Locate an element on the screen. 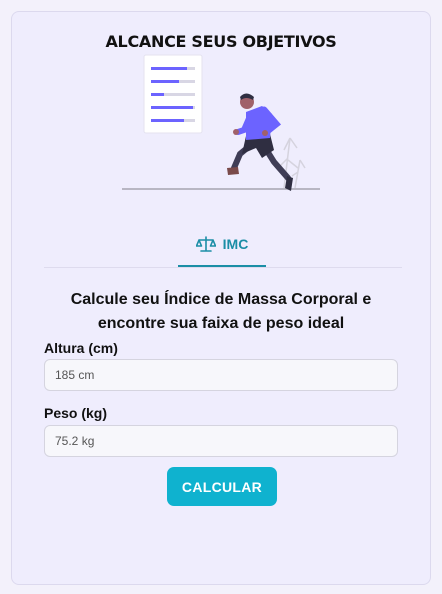 The image size is (442, 594). height-label: Altura (cm) is located at coordinates (81, 348).